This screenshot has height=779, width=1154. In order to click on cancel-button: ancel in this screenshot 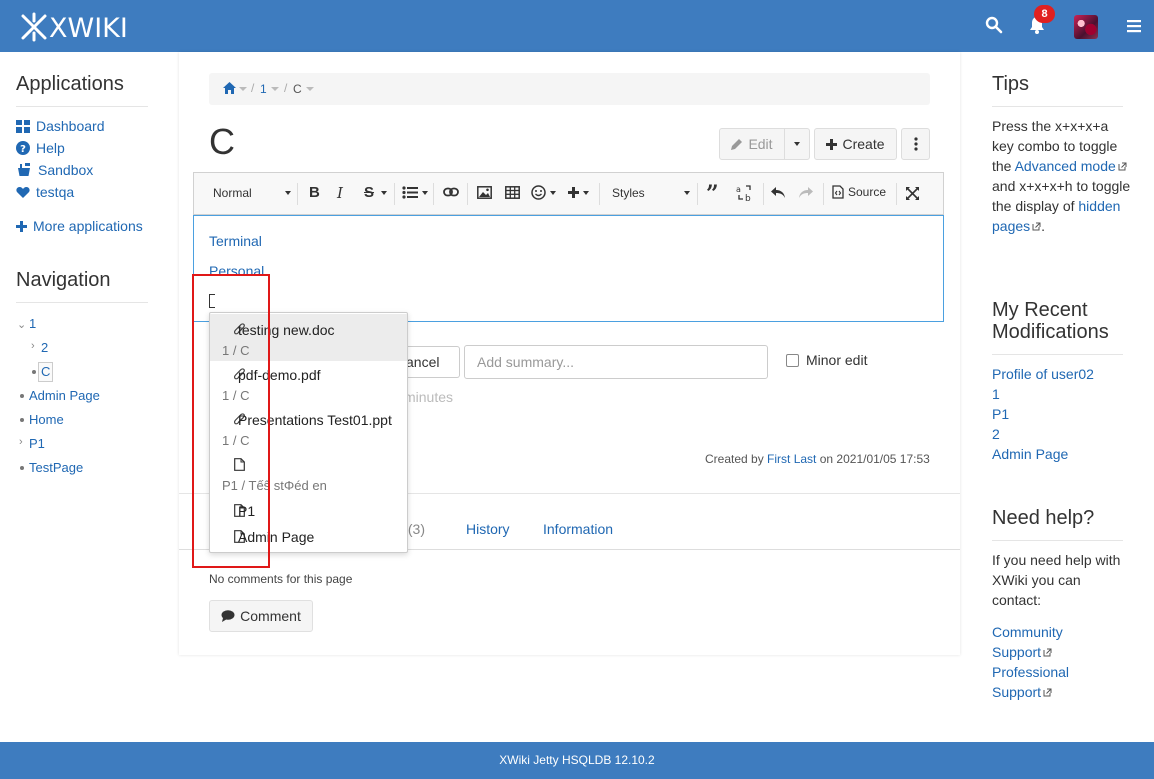, I will do `click(432, 362)`.